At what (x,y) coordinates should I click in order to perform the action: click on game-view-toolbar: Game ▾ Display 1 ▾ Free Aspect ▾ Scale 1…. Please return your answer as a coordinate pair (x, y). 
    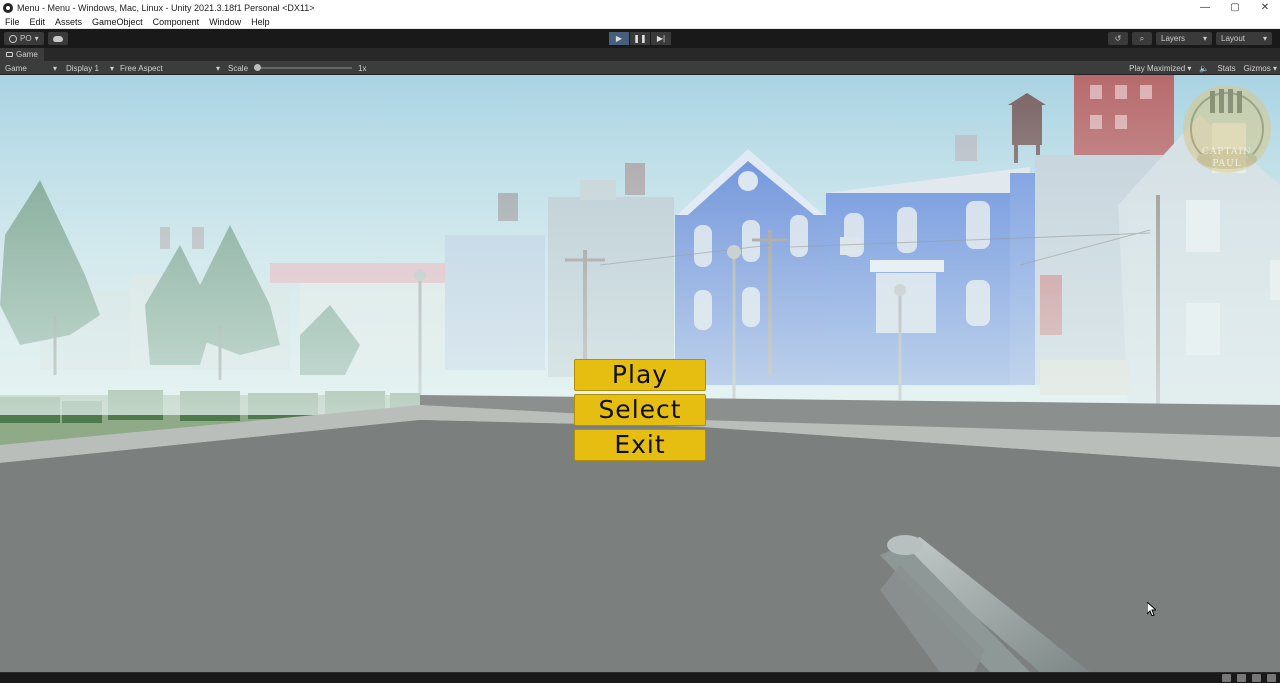
    Looking at the image, I should click on (640, 68).